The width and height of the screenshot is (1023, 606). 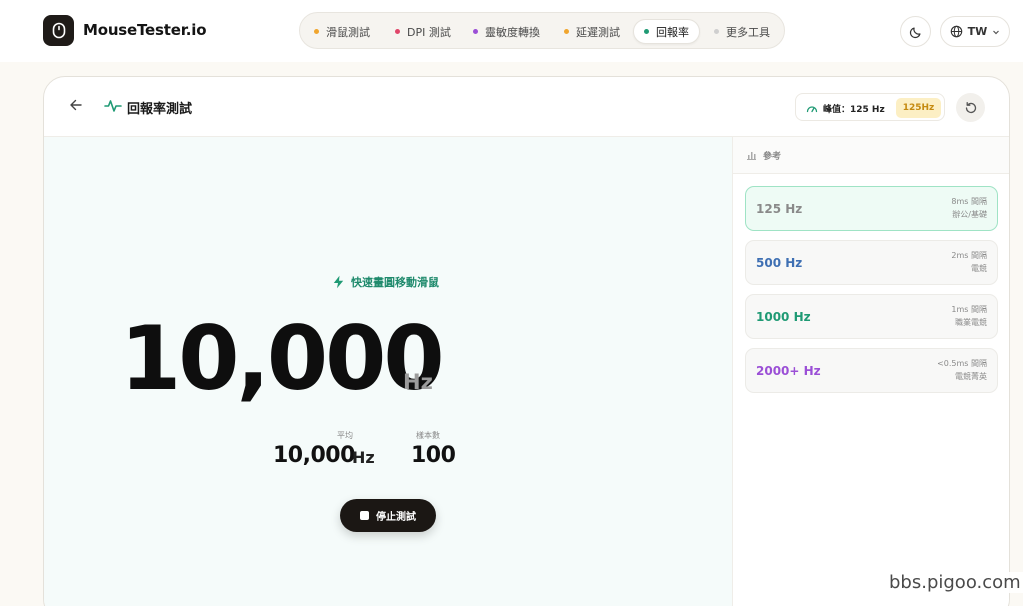 What do you see at coordinates (396, 517) in the screenshot?
I see `stop-label: 停止測試` at bounding box center [396, 517].